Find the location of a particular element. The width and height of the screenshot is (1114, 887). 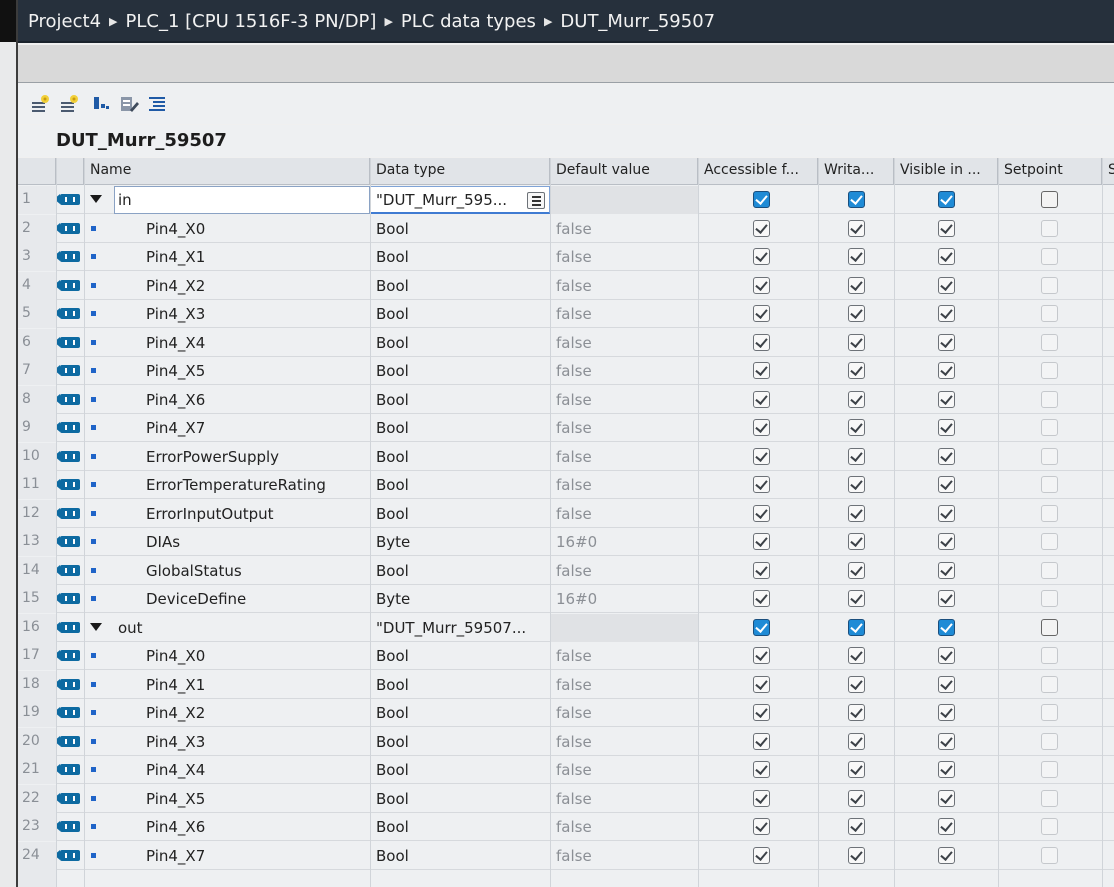

member-default-value is located at coordinates (624, 200).